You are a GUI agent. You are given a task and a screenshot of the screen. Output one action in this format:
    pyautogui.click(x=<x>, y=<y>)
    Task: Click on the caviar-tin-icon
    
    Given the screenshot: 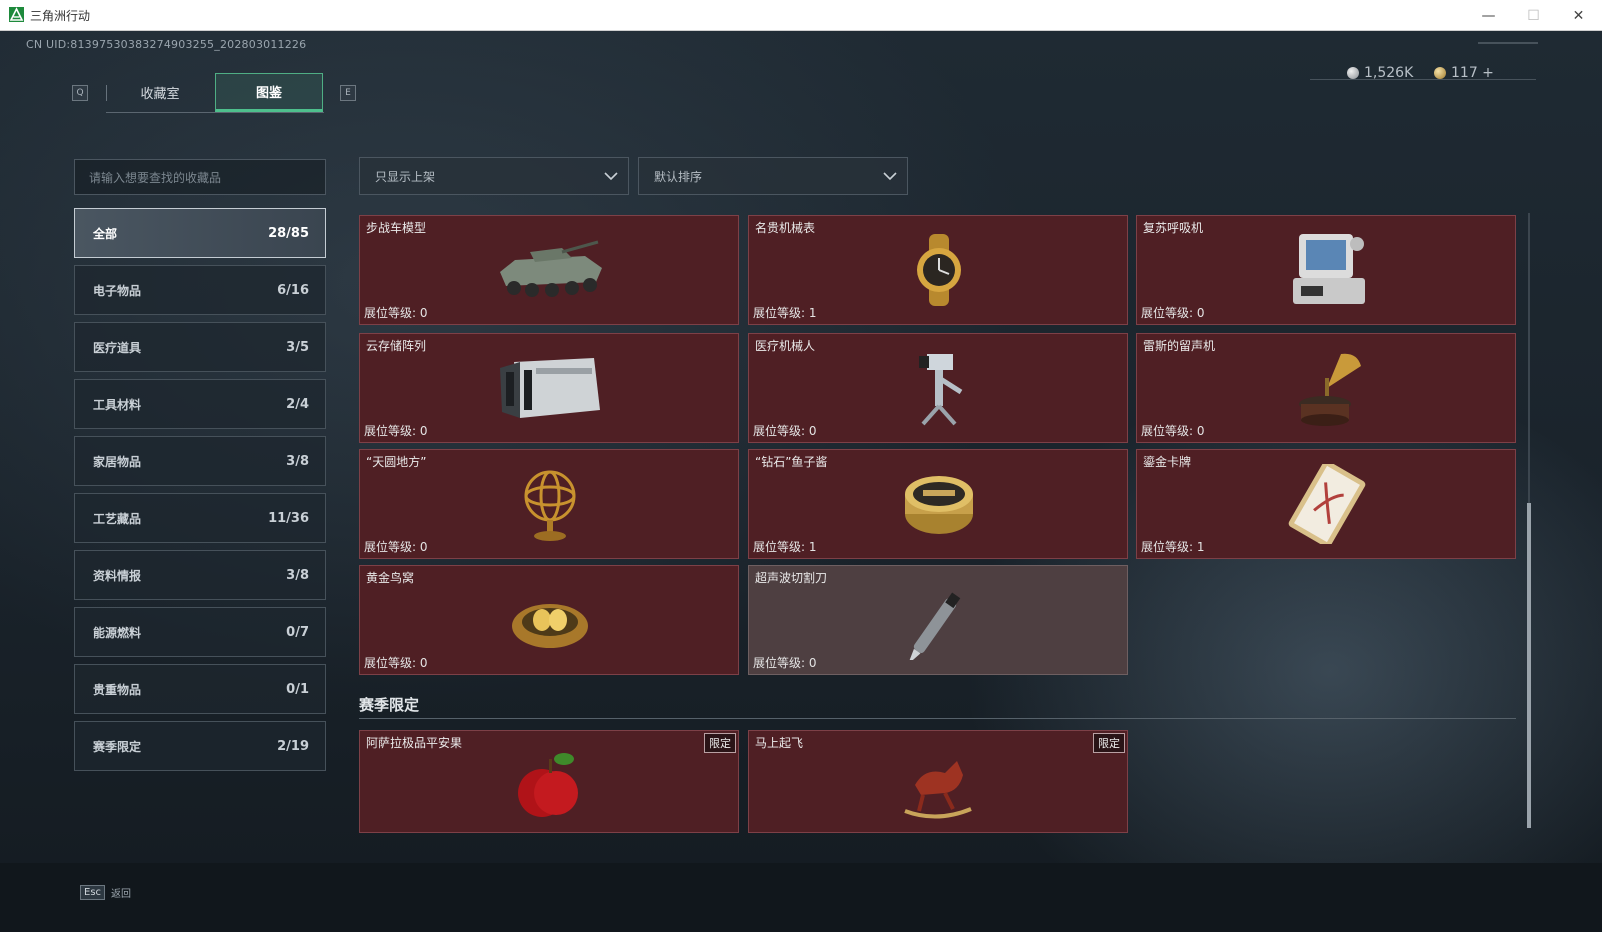 What is the action you would take?
    pyautogui.click(x=939, y=504)
    